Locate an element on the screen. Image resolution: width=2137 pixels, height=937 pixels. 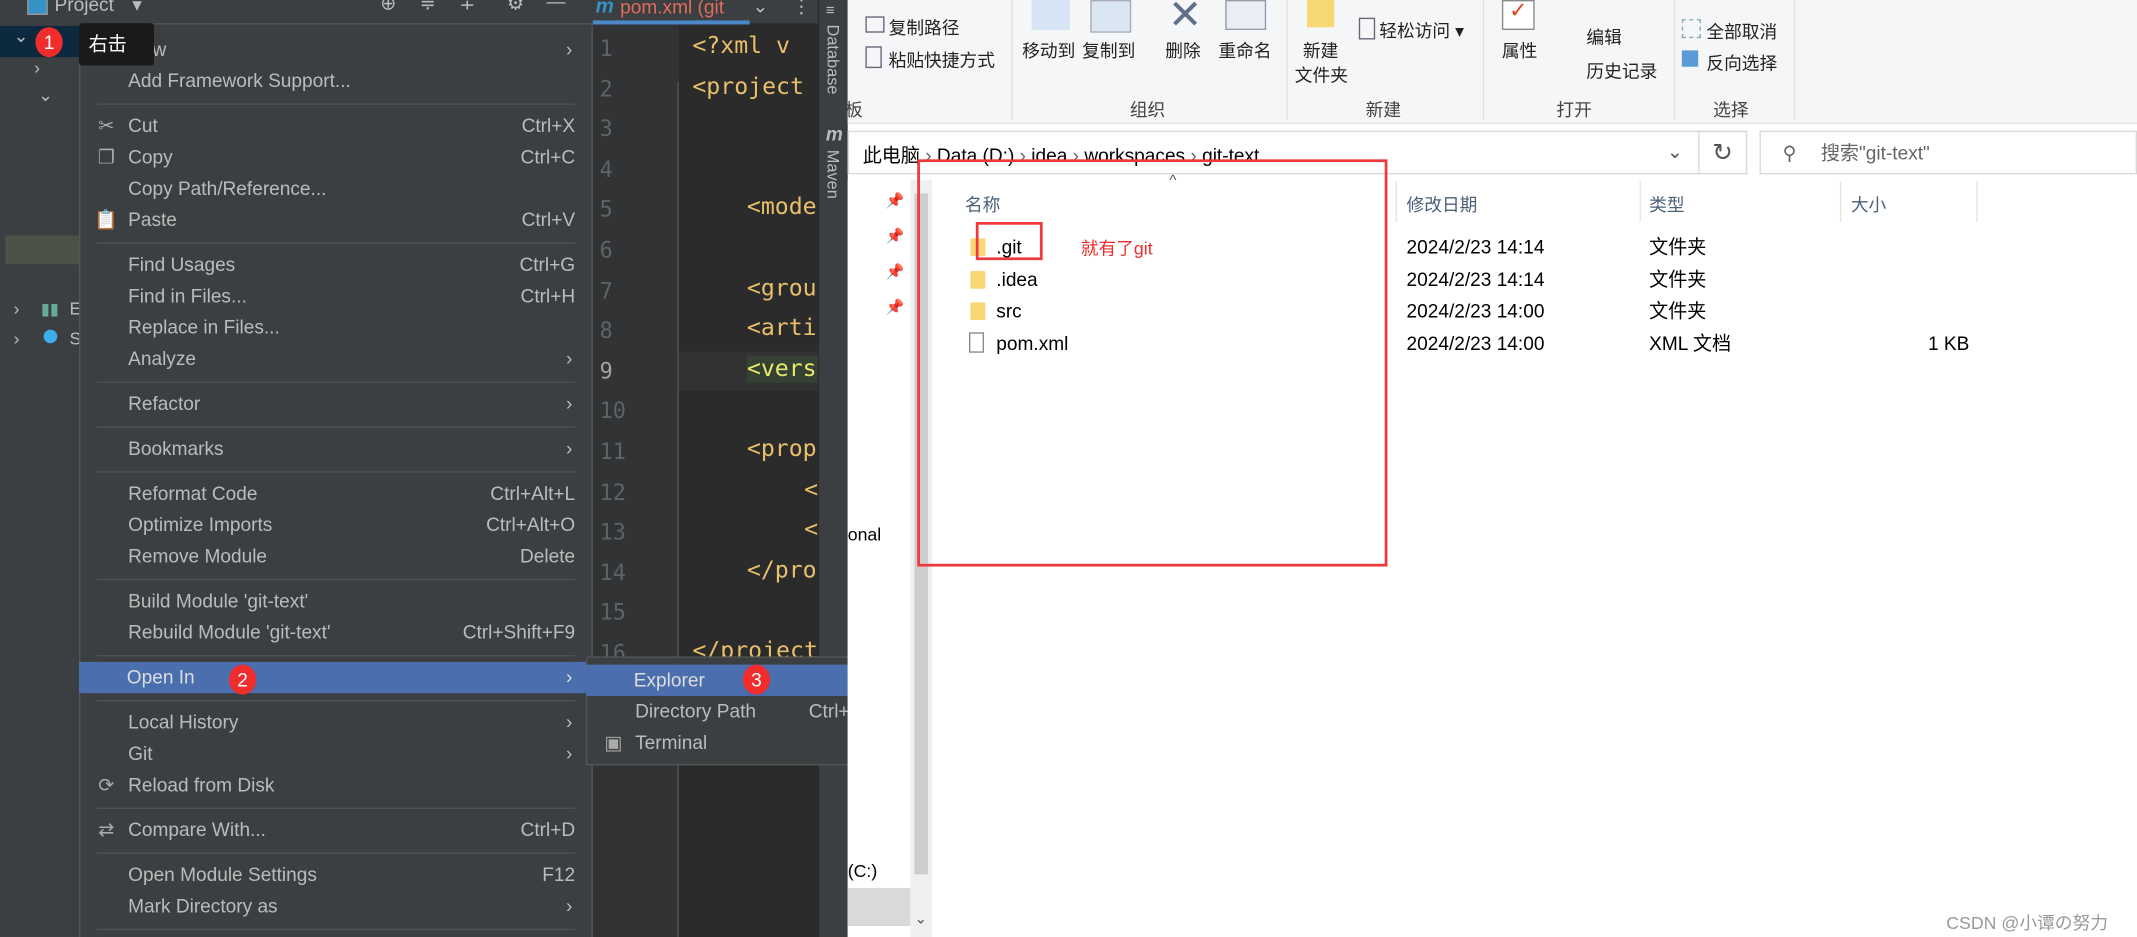
menu-item-cut: ✂ Cut Ctrl+X is located at coordinates (335, 125).